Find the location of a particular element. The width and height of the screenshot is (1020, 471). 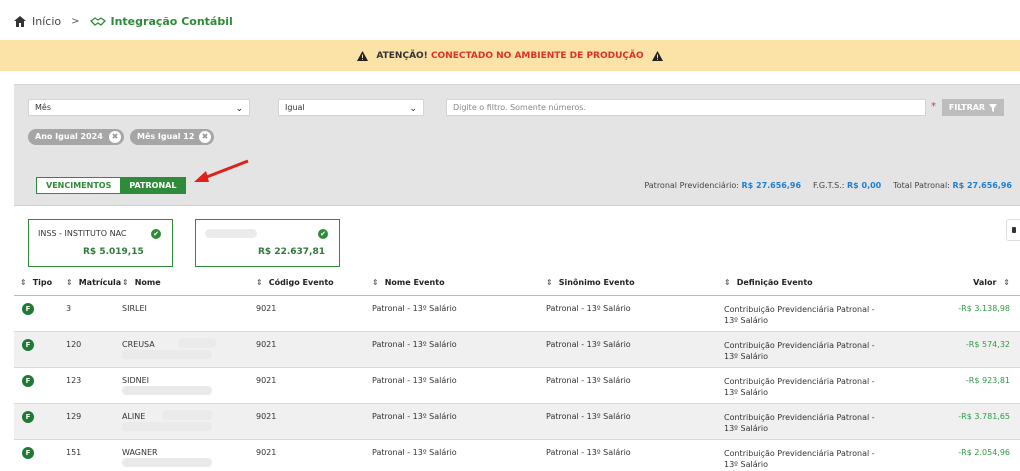

red-arrow-annotation is located at coordinates (221, 170).